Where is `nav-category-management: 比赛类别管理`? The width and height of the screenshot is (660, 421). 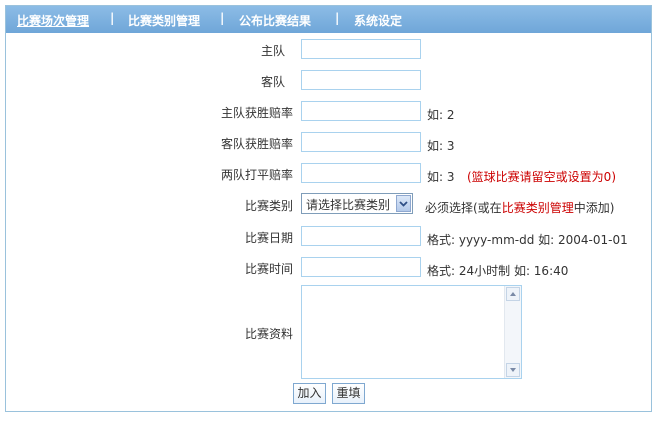
nav-category-management: 比赛类别管理 is located at coordinates (164, 20).